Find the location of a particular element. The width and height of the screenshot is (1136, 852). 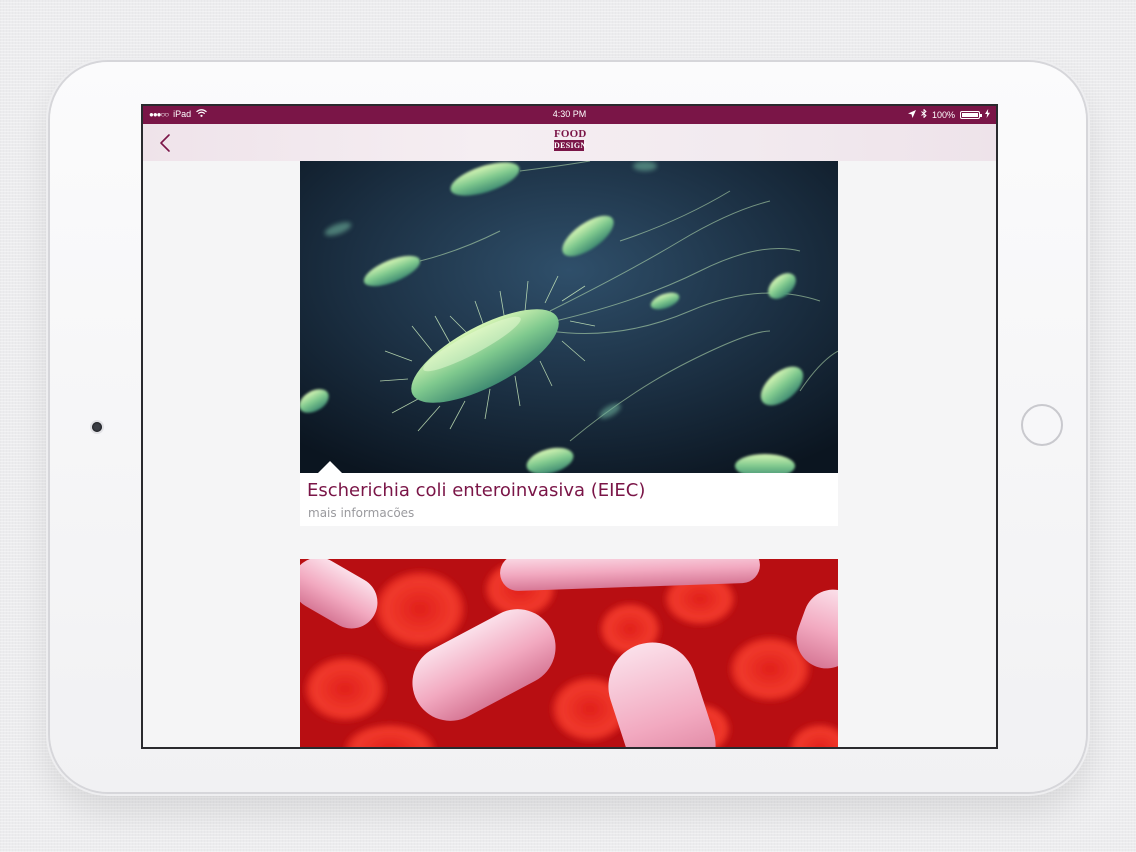

chevron-left-icon is located at coordinates (165, 143).